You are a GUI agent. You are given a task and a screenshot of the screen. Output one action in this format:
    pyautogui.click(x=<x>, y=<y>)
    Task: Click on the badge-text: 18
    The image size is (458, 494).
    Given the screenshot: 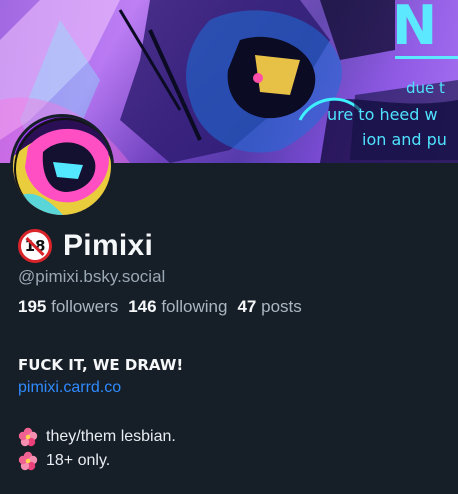 What is the action you would take?
    pyautogui.click(x=35, y=246)
    